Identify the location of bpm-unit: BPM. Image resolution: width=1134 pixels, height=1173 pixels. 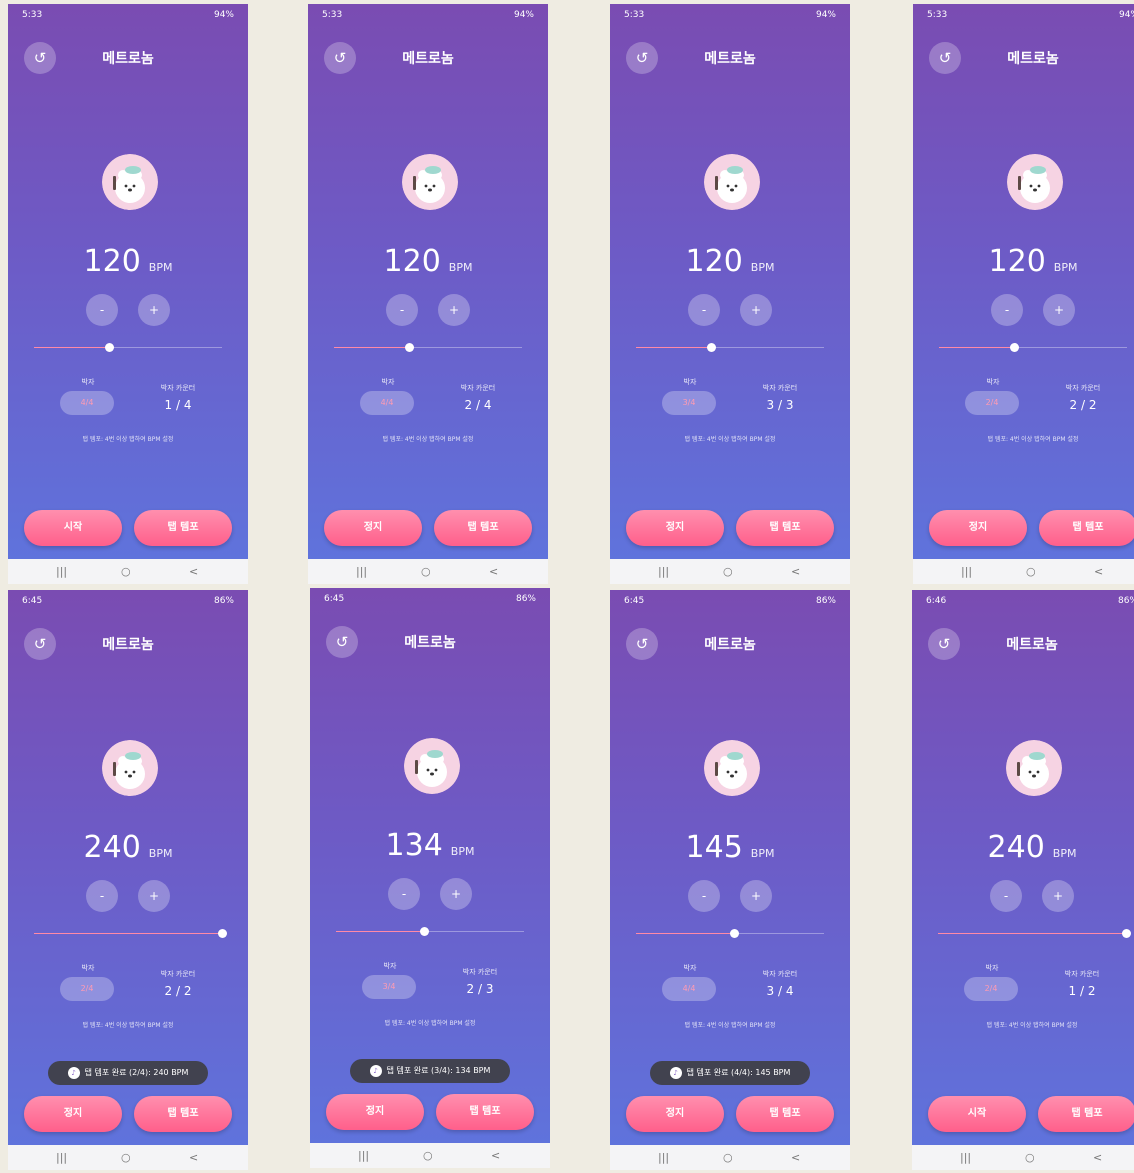
(1065, 267).